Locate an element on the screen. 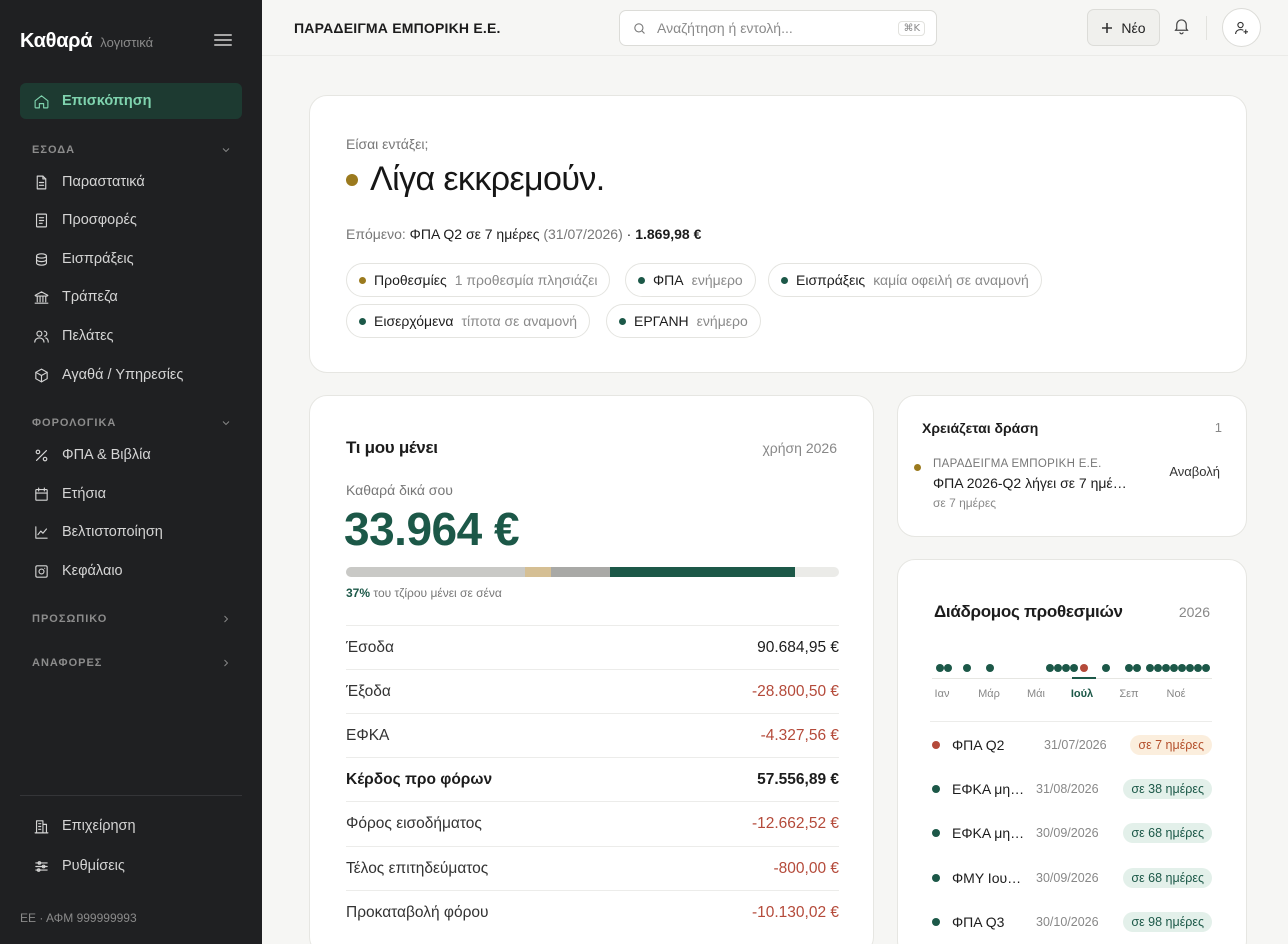 Image resolution: width=1288 pixels, height=944 pixels. chip-label: Προθεσμίες is located at coordinates (410, 280).